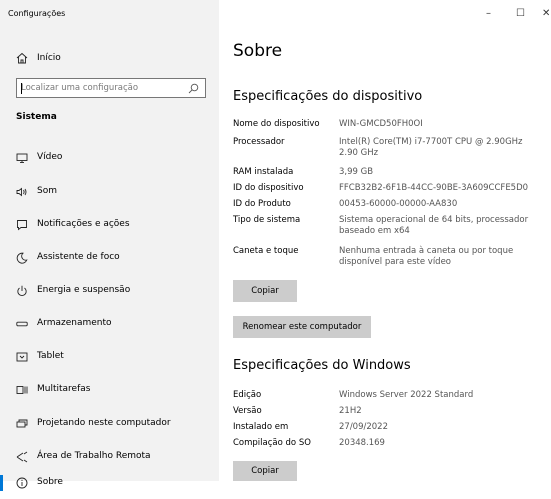  Describe the element at coordinates (49, 58) in the screenshot. I see `sidebar-item-home-label: Início` at that location.